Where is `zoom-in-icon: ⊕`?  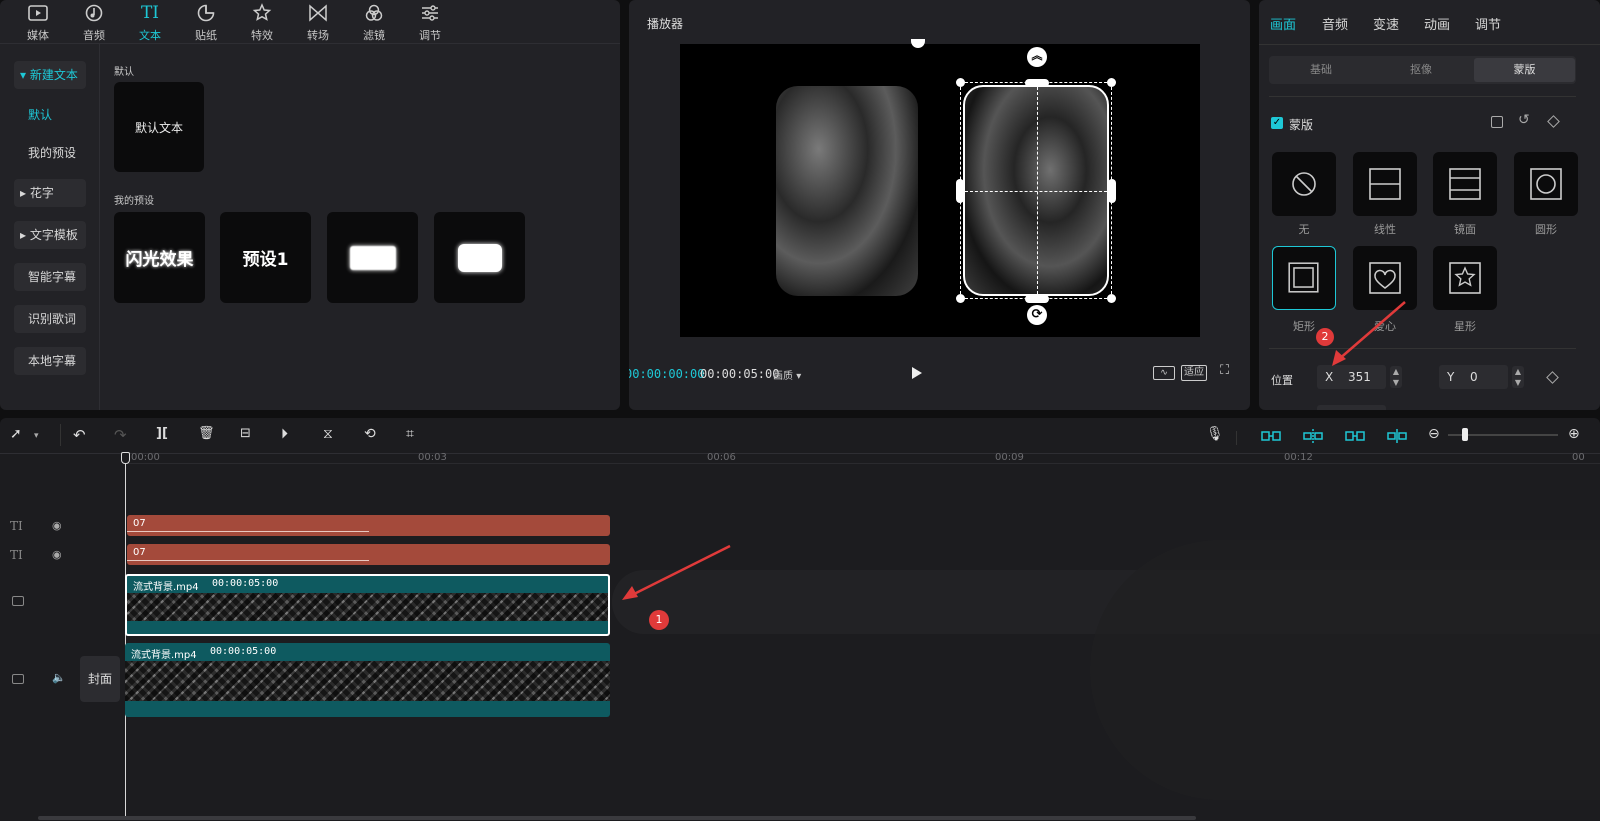
zoom-in-icon: ⊕ is located at coordinates (1578, 436).